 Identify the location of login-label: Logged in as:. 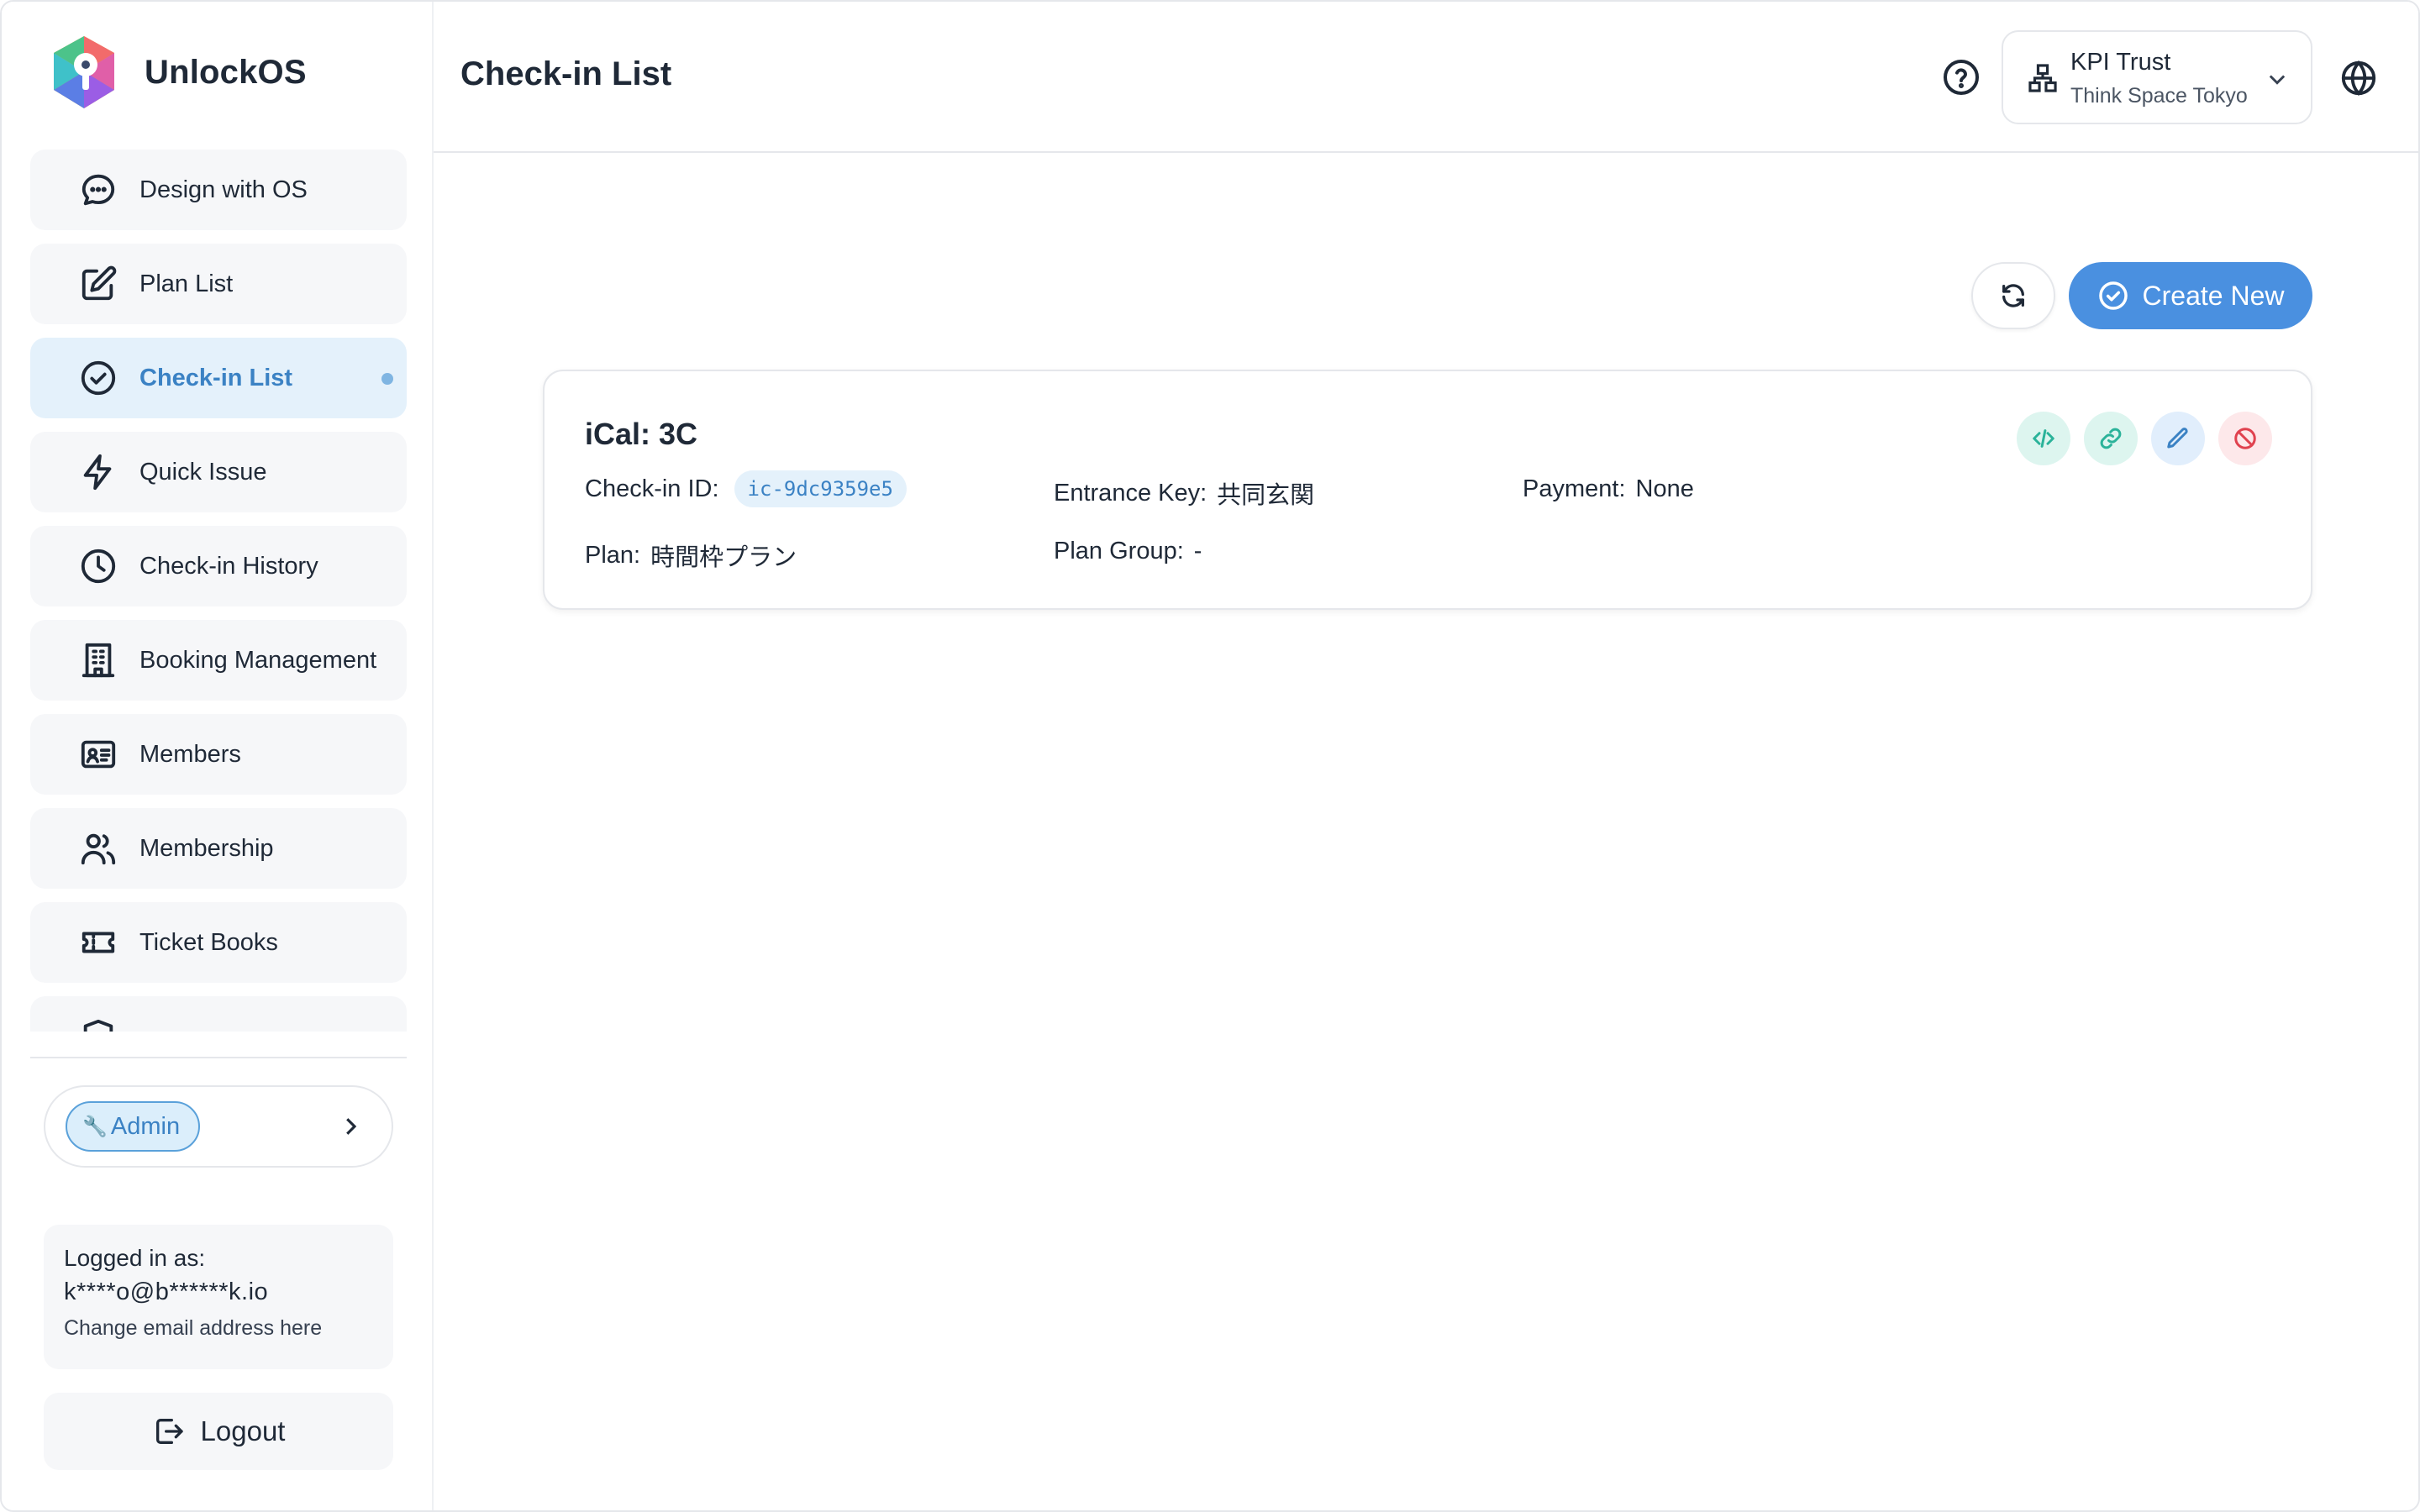
(135, 1258).